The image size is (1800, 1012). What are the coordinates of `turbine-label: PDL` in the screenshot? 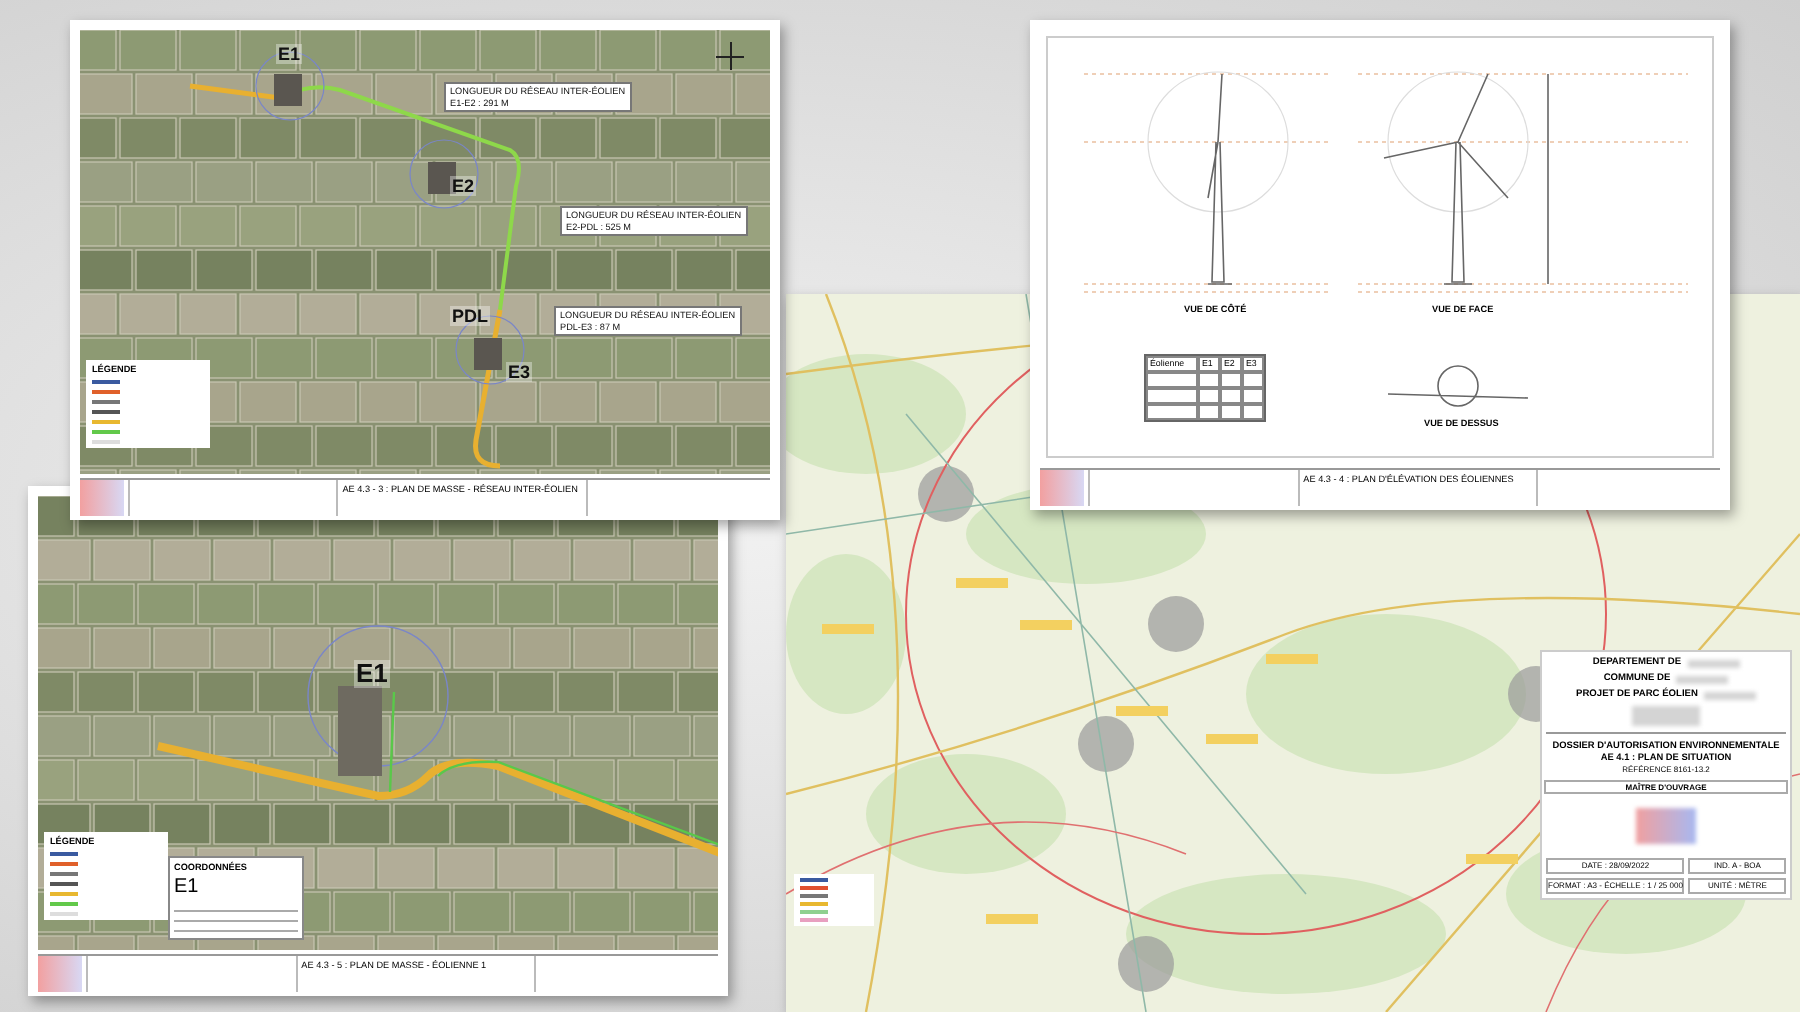 It's located at (470, 316).